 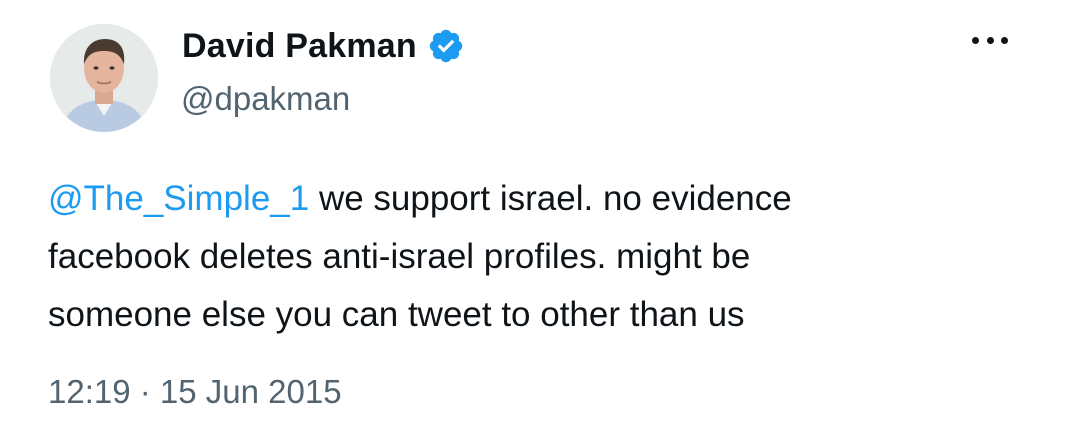 I want to click on tweet-timestamp: 12:19 · 15 Jun 2015, so click(x=195, y=392).